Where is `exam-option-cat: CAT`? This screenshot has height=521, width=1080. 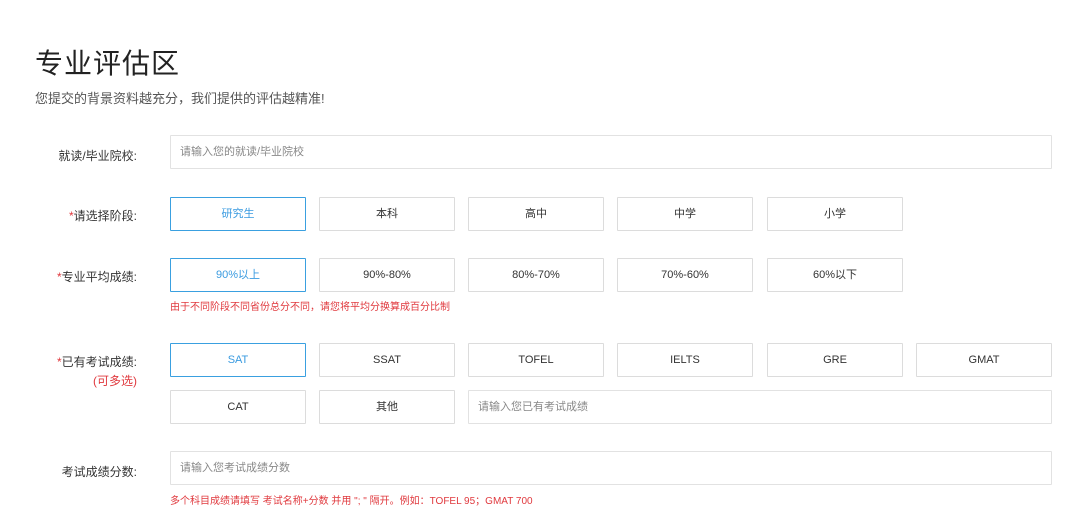
exam-option-cat: CAT is located at coordinates (238, 407).